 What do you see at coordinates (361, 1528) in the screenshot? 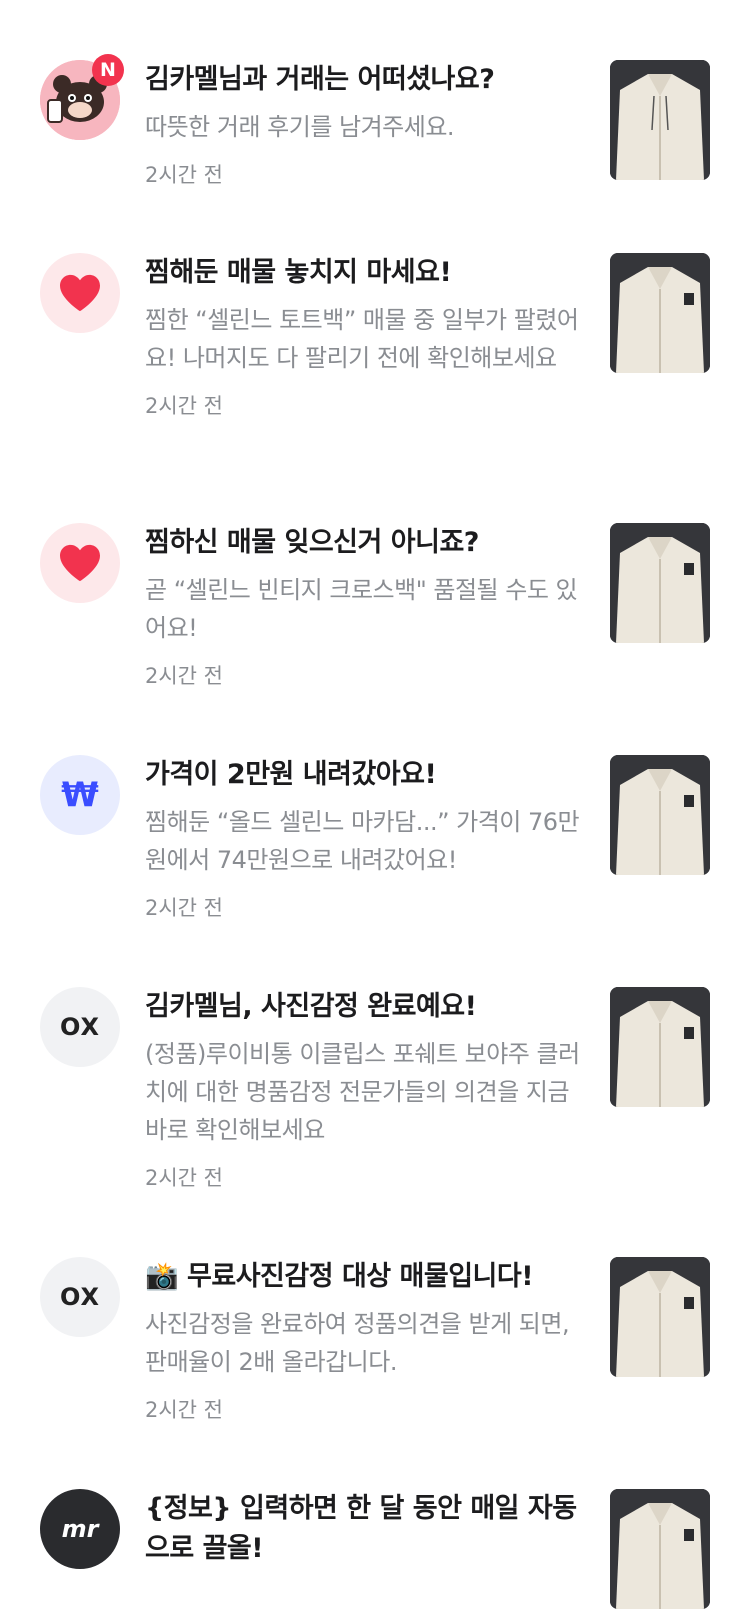
I see `notification-title: {정보} 입력하면 한 달 동안 매일 자동으로 끌올!` at bounding box center [361, 1528].